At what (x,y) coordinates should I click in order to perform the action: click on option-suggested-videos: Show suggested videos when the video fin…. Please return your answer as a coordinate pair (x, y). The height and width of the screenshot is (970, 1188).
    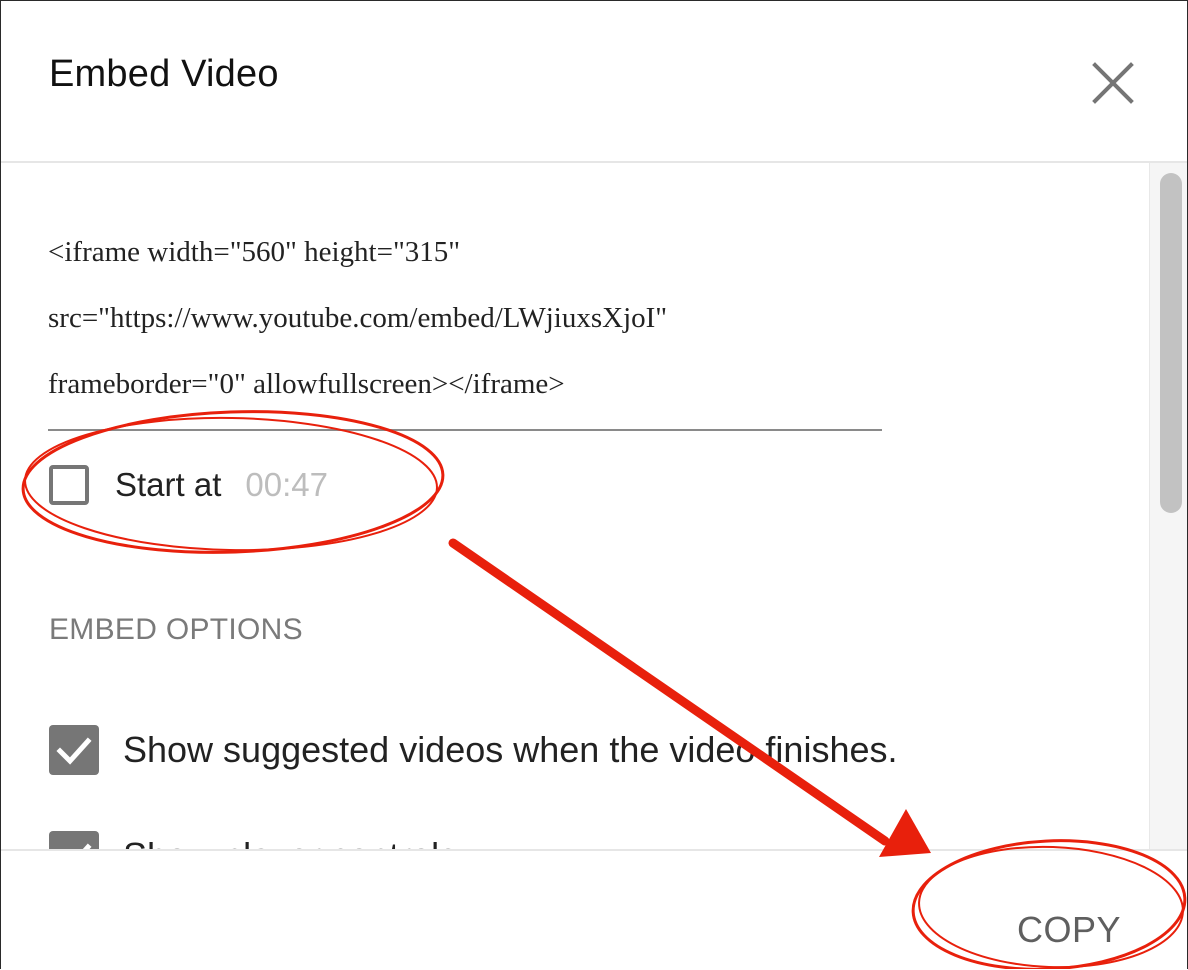
    Looking at the image, I should click on (473, 750).